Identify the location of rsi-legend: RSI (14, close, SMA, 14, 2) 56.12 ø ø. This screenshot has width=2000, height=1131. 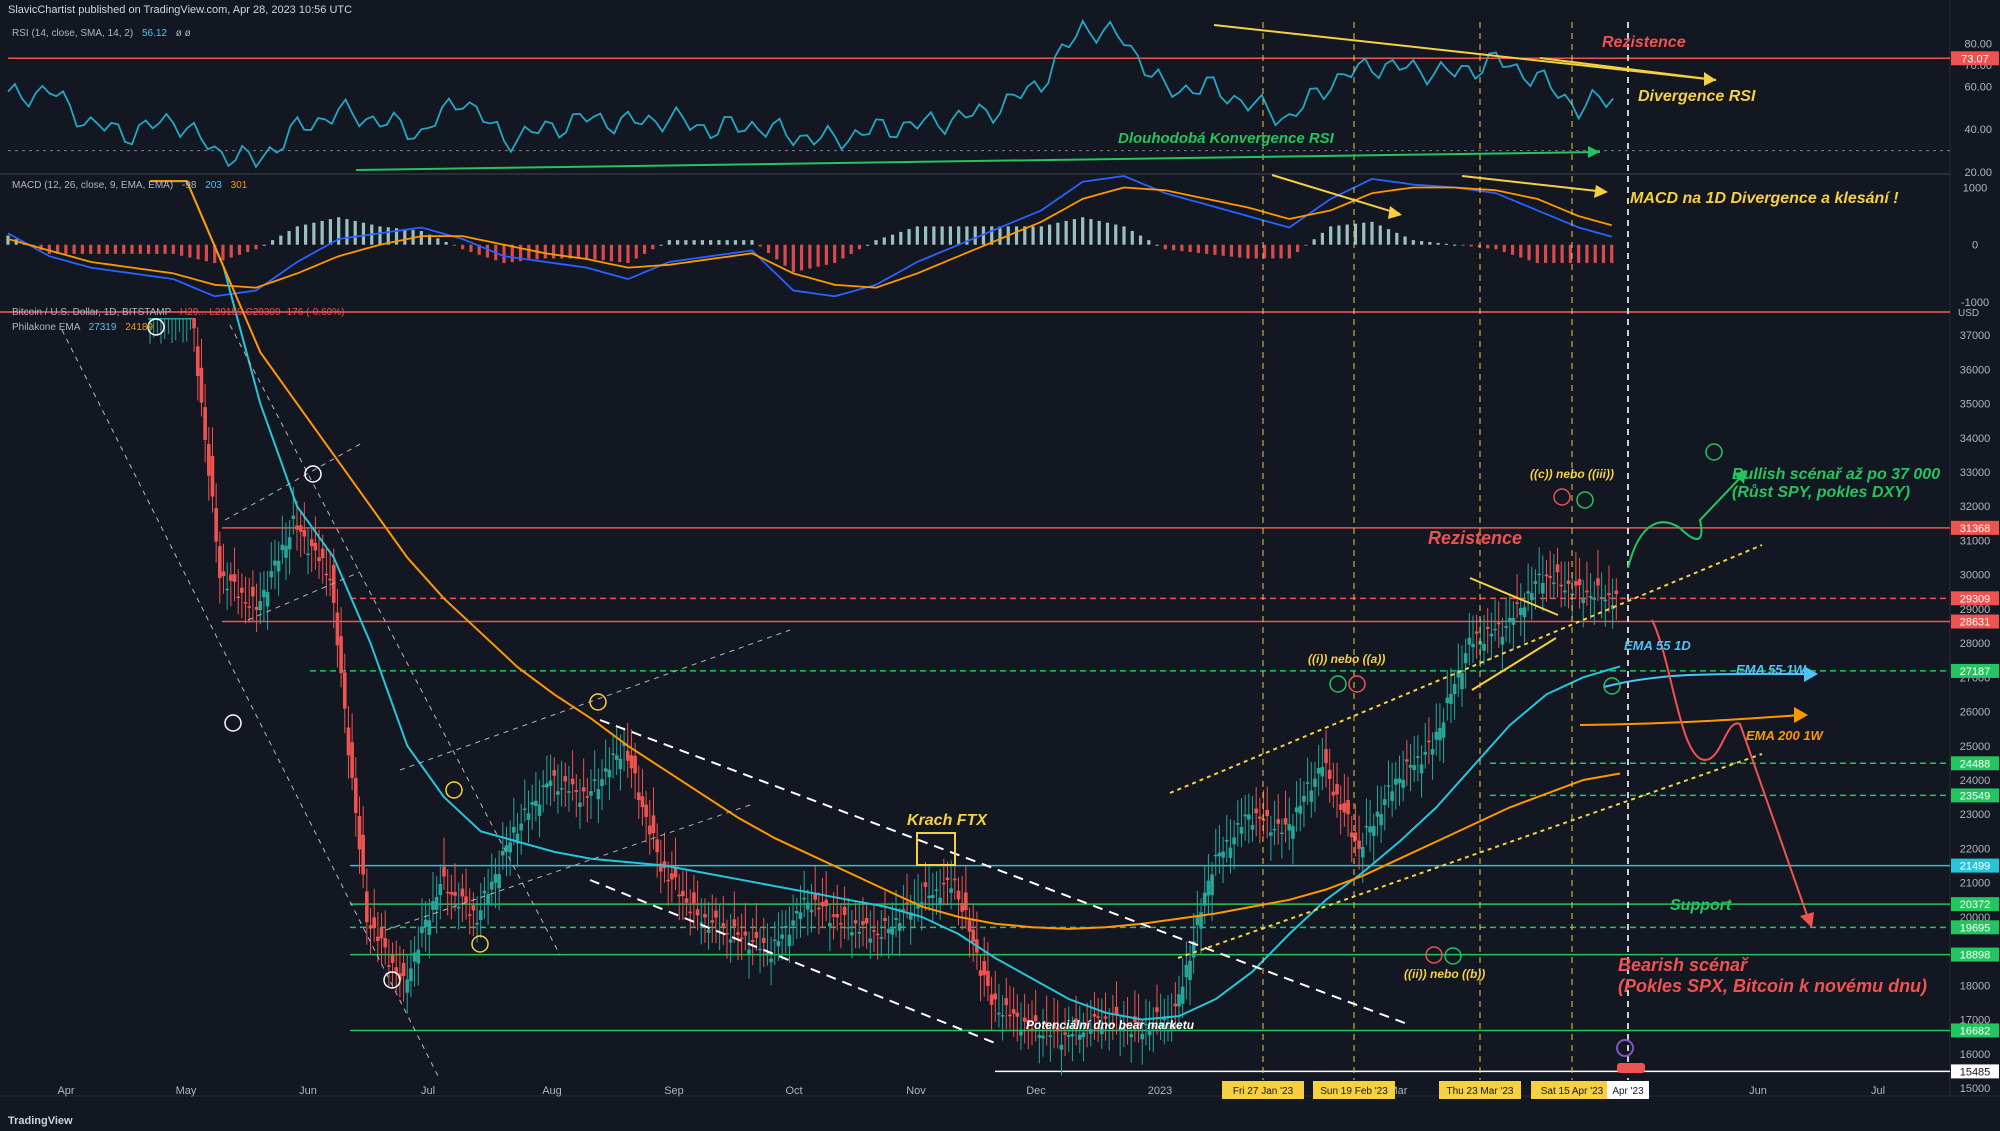
(101, 33).